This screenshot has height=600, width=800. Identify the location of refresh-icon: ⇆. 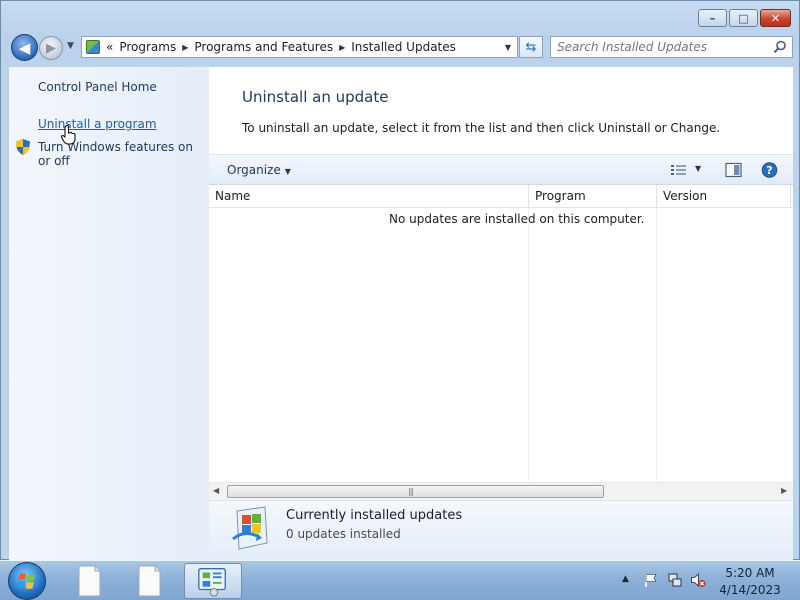
(531, 47).